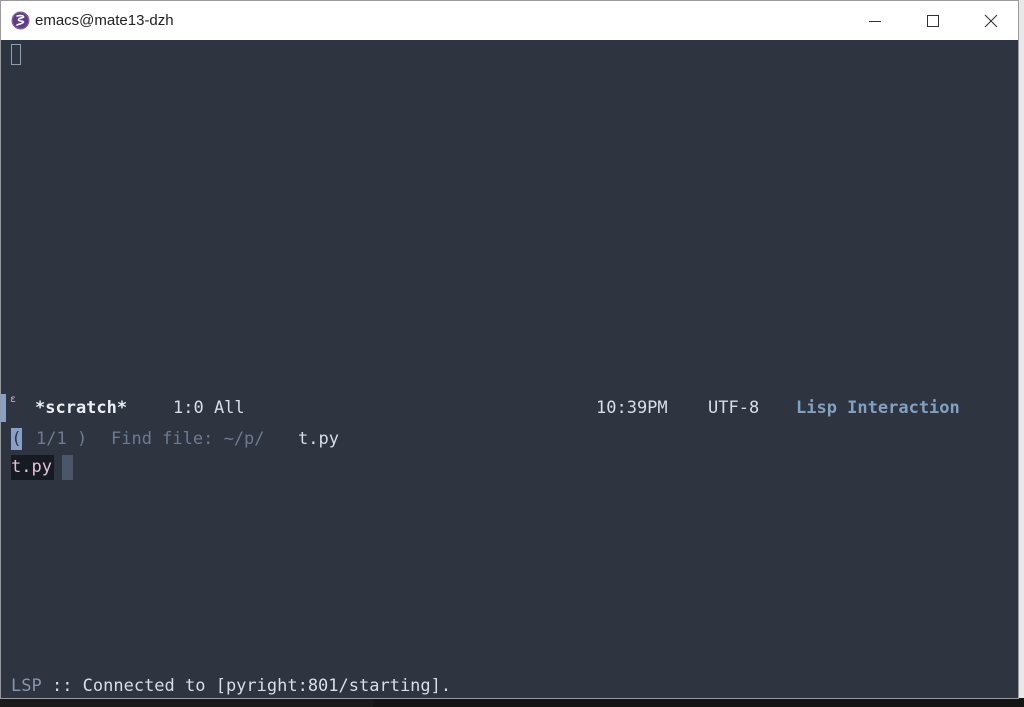  What do you see at coordinates (62, 439) in the screenshot?
I see `candidate-count: 1/1 )` at bounding box center [62, 439].